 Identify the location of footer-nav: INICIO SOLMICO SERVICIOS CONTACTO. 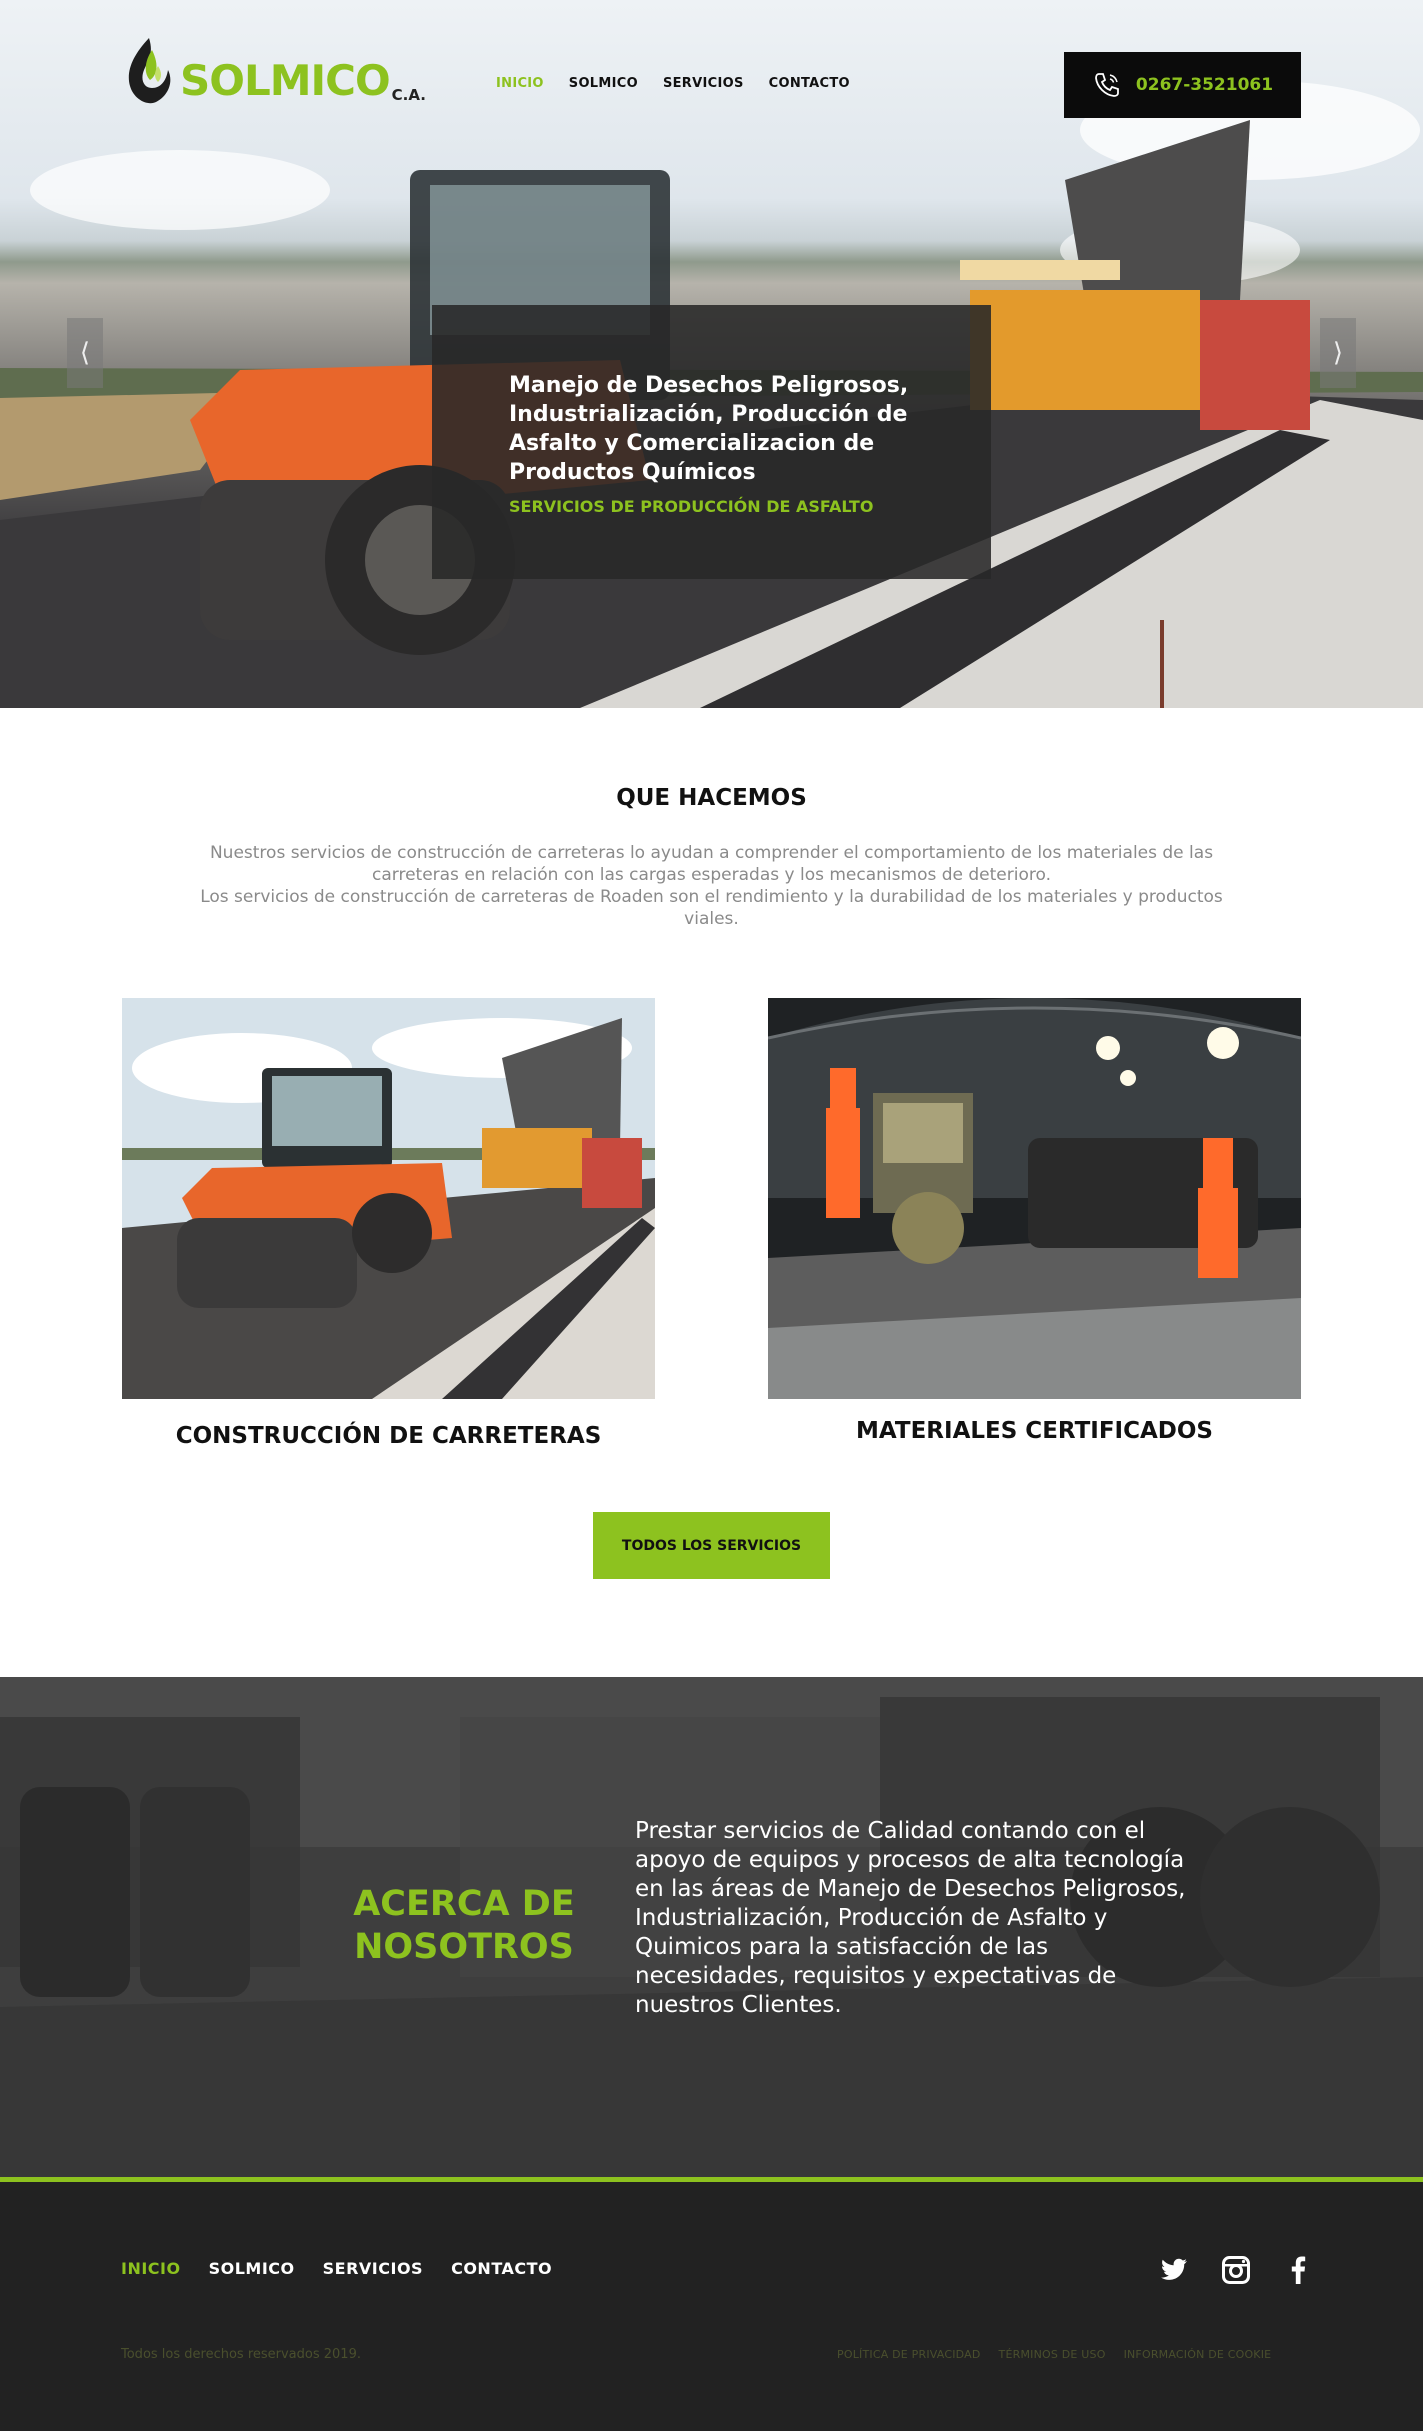
(336, 2268).